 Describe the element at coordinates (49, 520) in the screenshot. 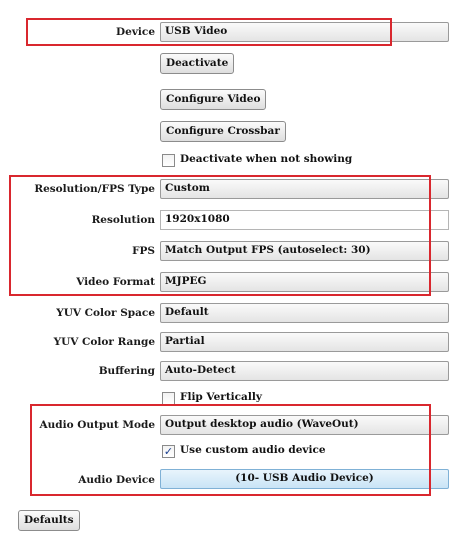

I see `defaults-button: Defaults` at that location.